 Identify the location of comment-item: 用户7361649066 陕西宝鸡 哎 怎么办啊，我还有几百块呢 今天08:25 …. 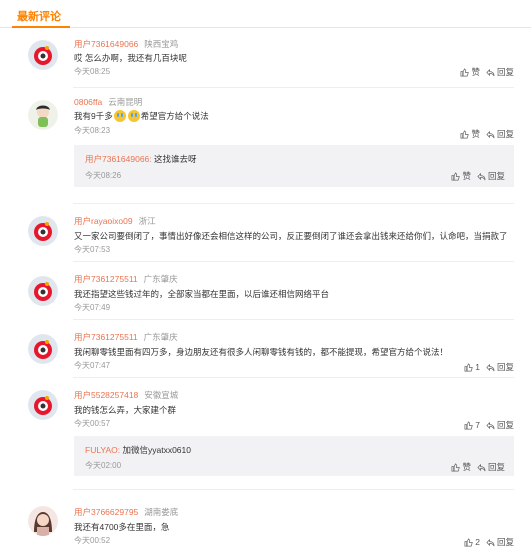
(265, 58).